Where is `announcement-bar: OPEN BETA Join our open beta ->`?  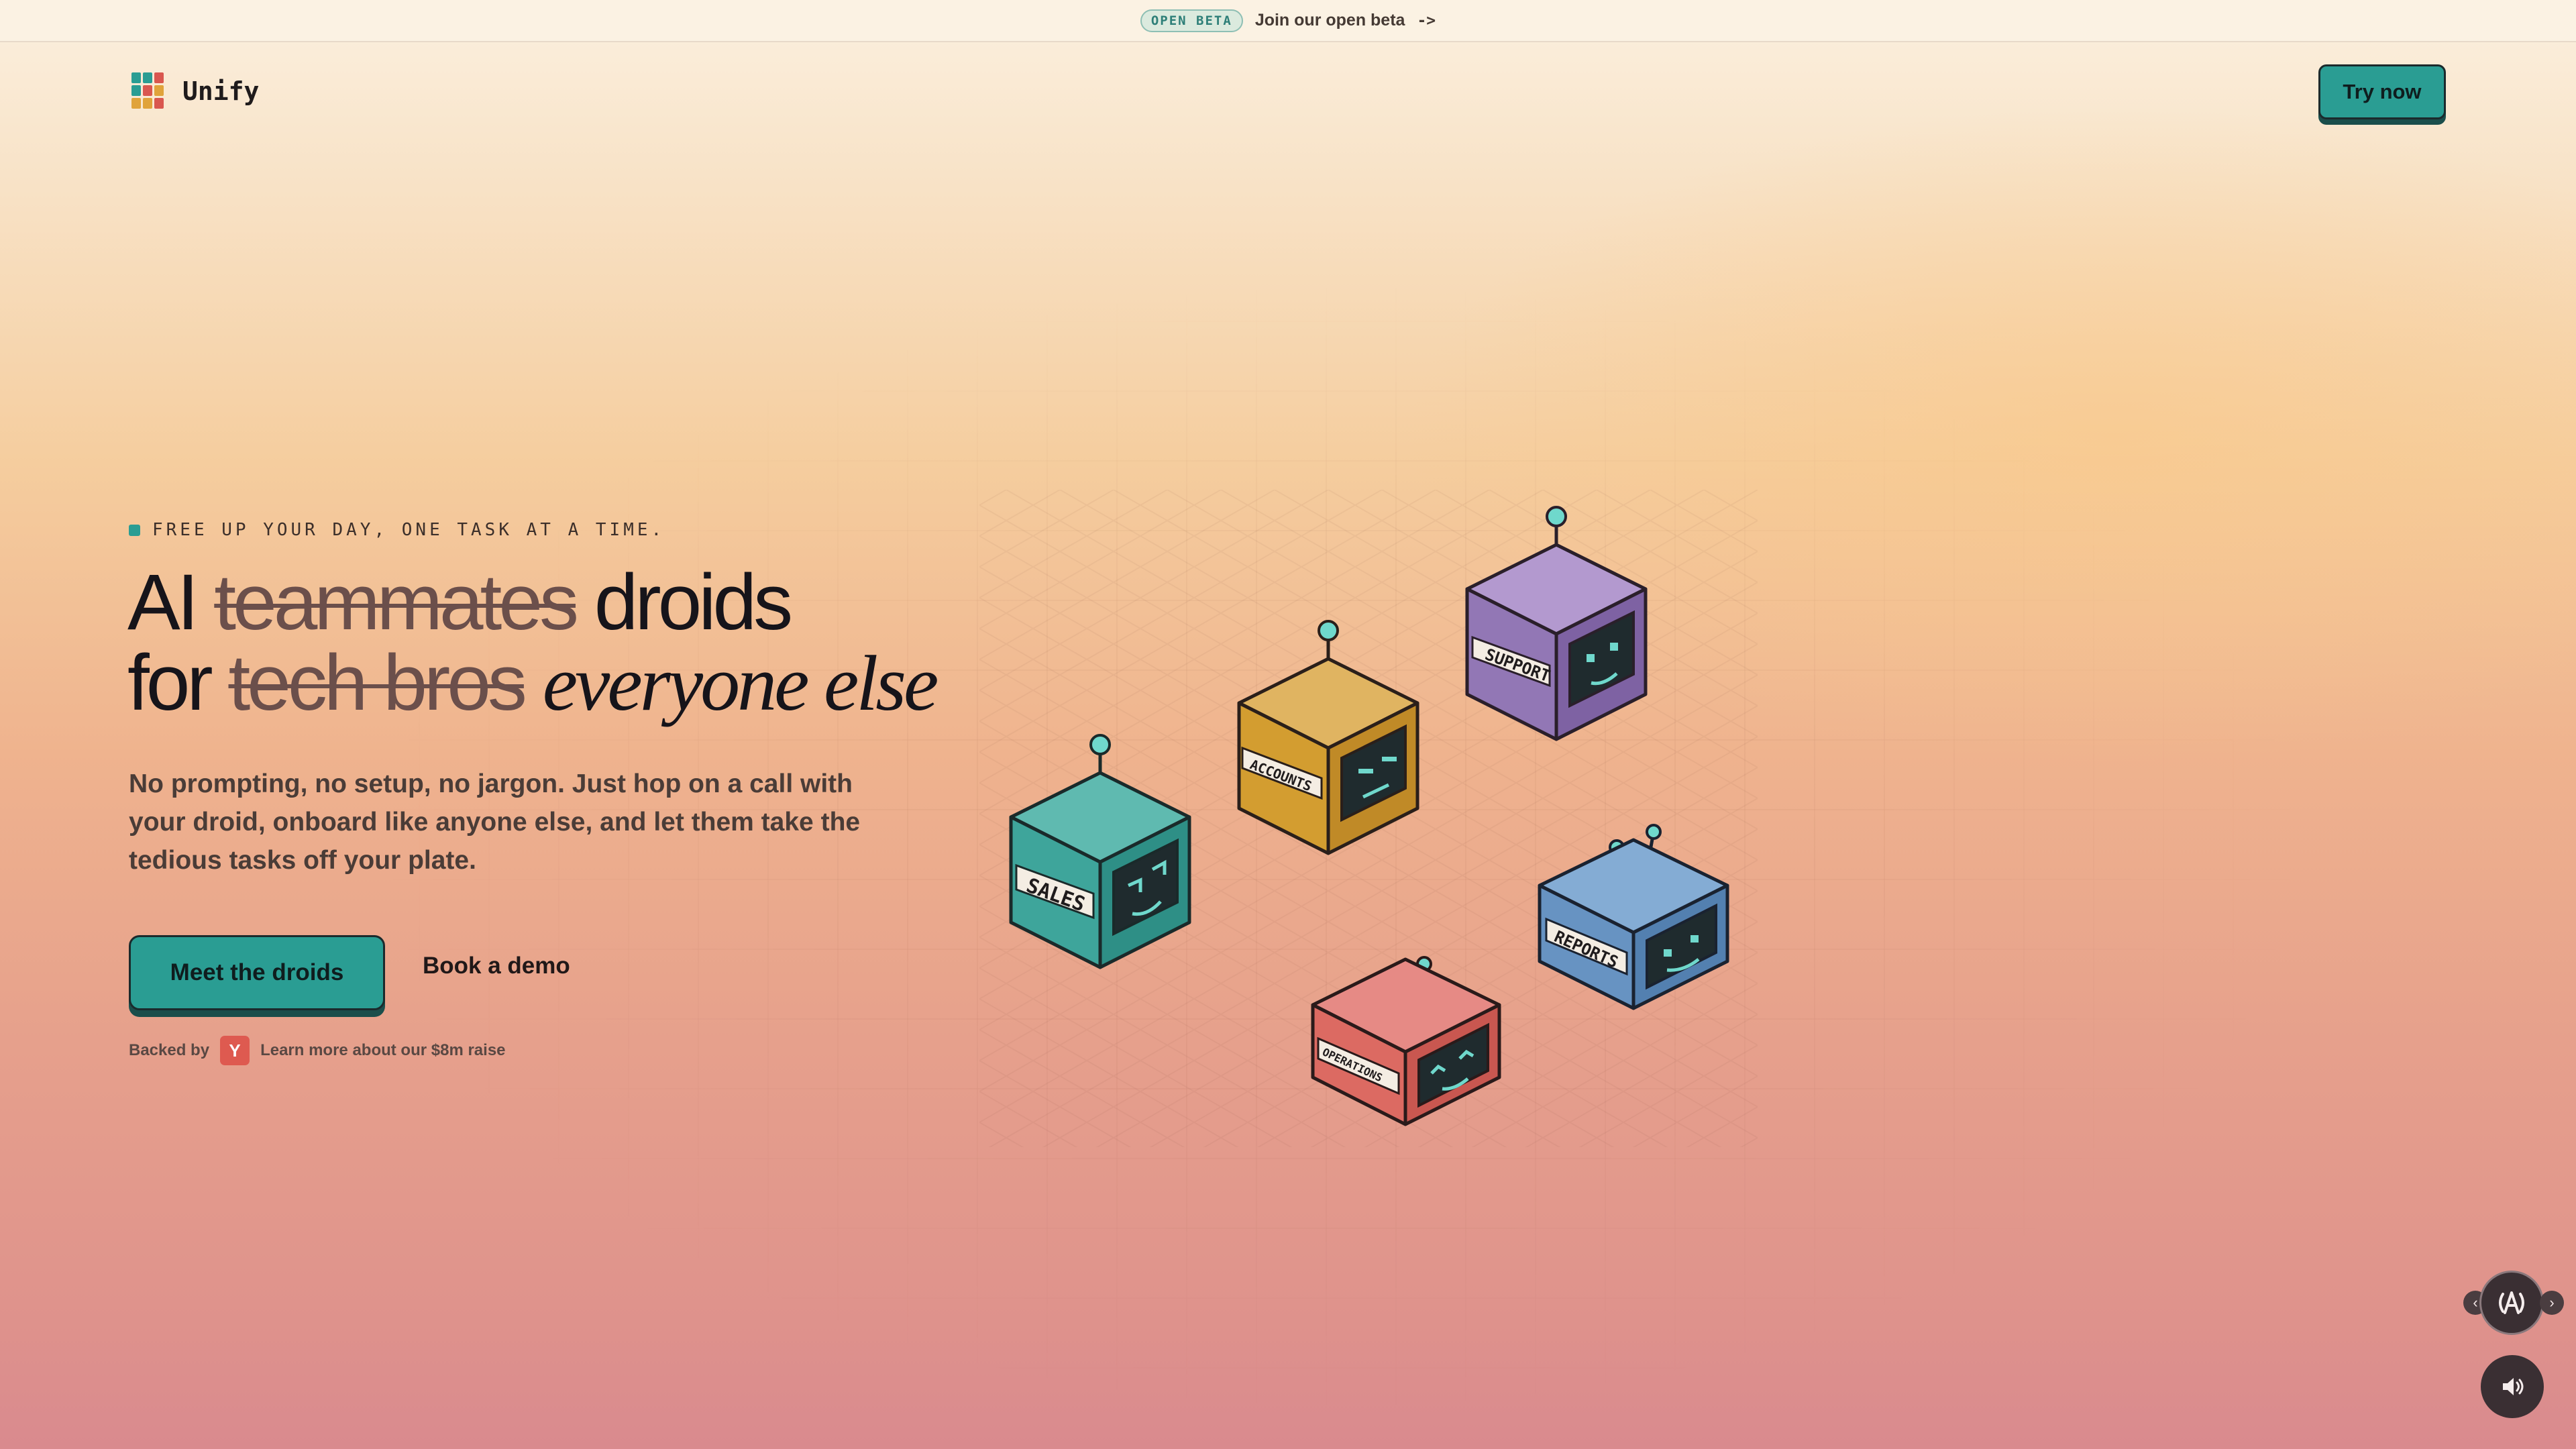 announcement-bar: OPEN BETA Join our open beta -> is located at coordinates (1288, 21).